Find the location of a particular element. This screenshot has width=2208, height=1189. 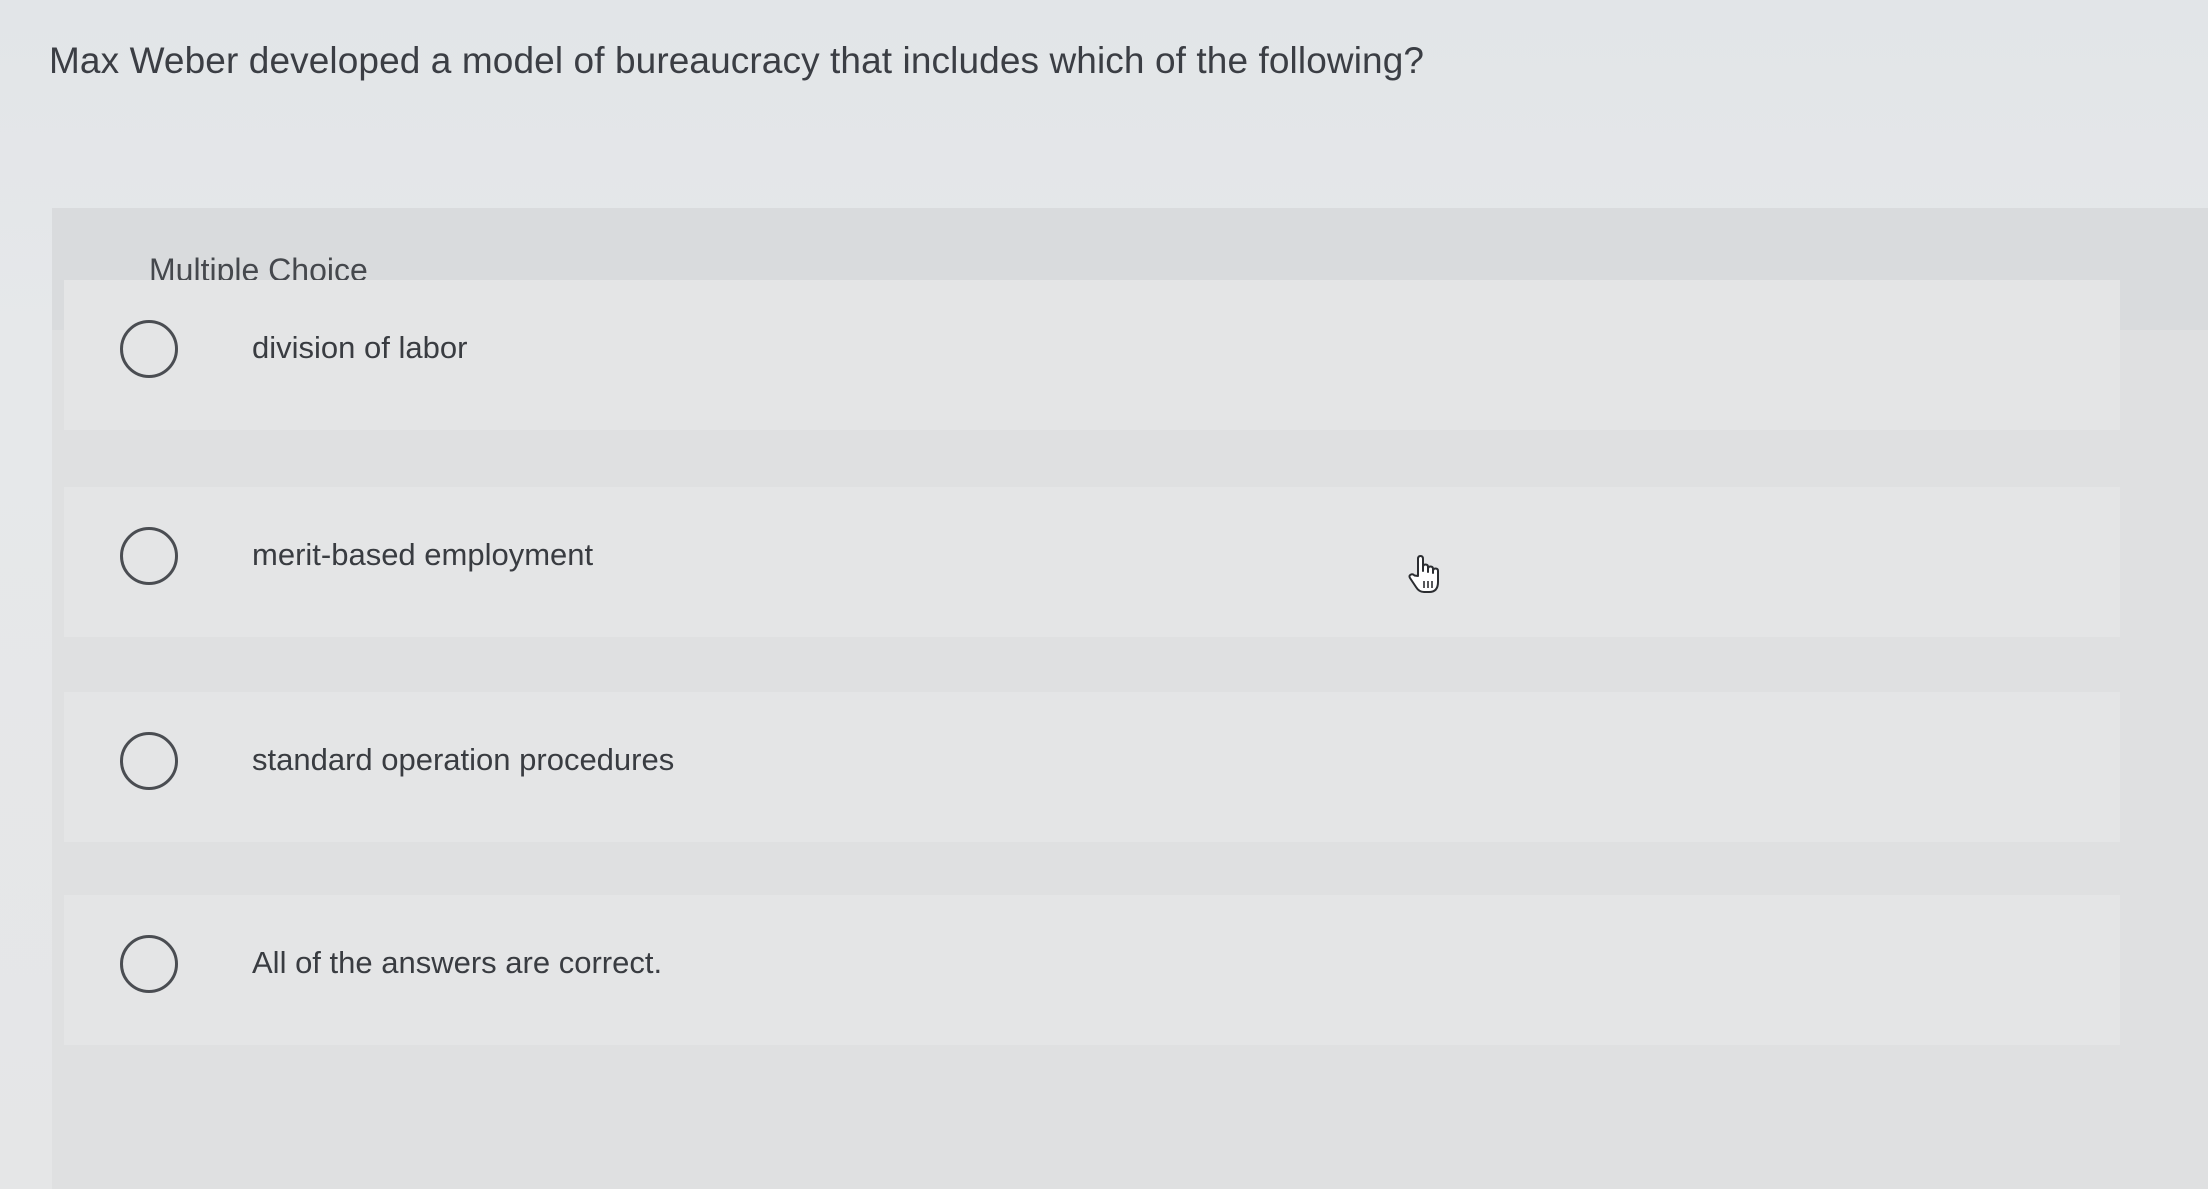

answer-option-all-correct: All of the answers are correct. is located at coordinates (1092, 970).